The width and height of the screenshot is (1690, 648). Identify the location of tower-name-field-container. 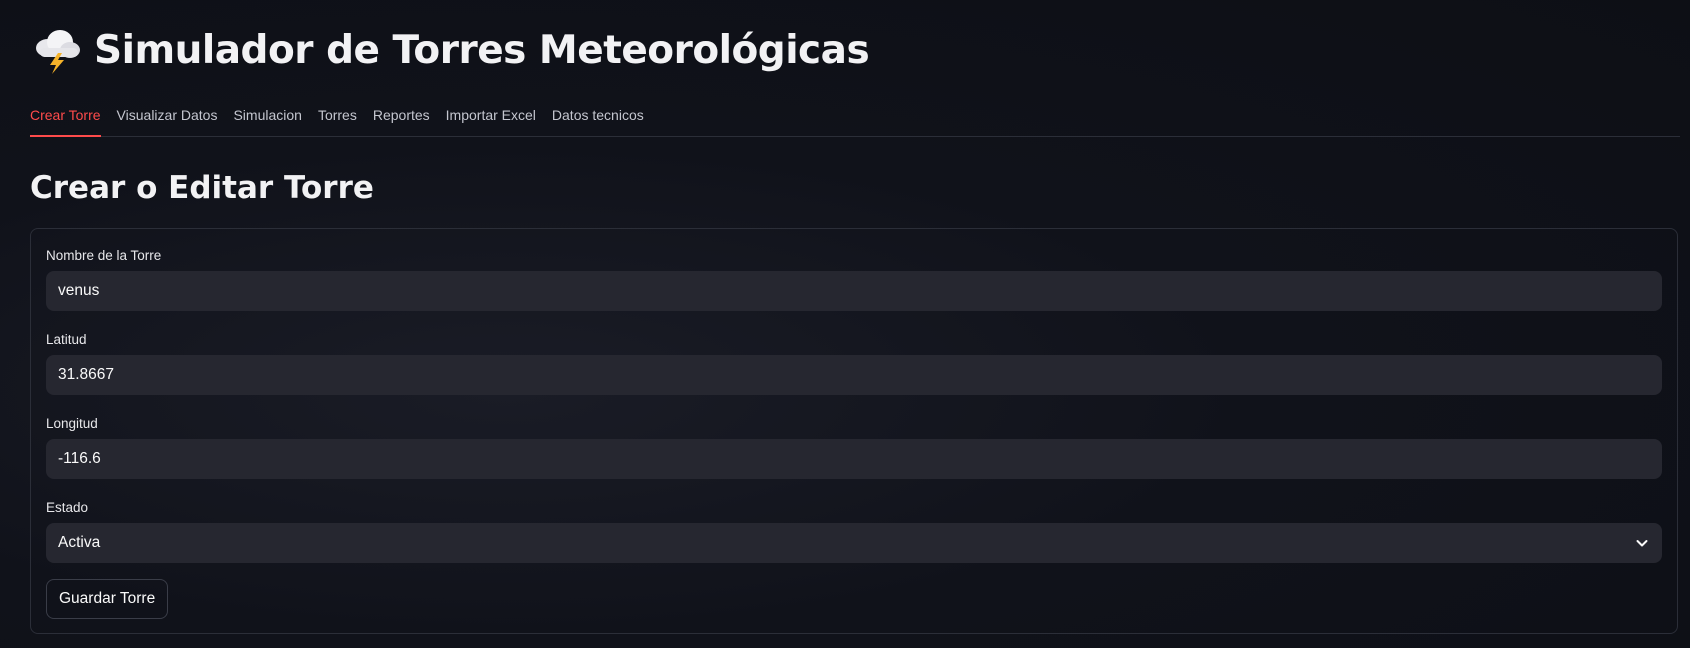
(854, 291).